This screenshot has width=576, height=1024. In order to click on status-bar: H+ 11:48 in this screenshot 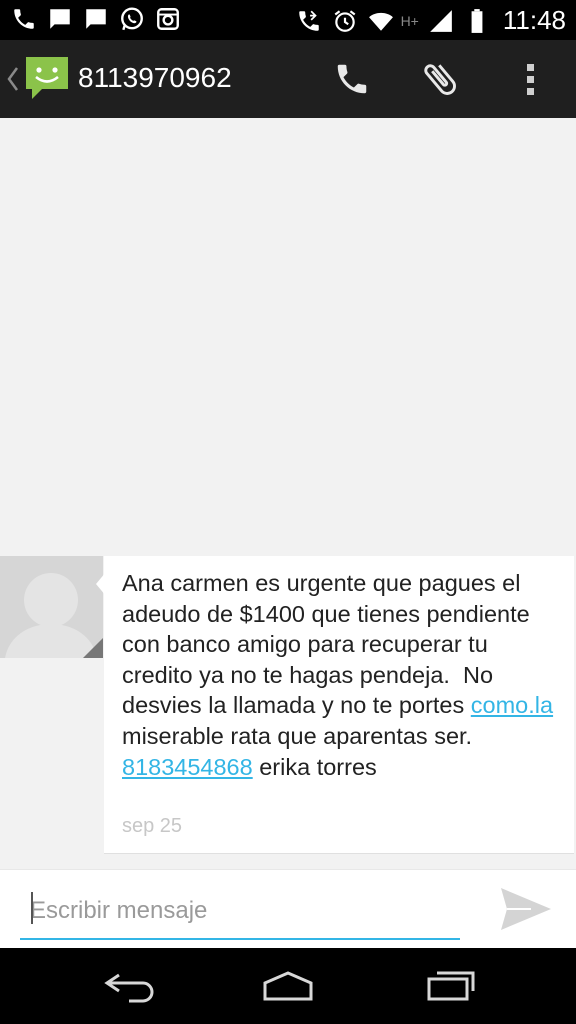, I will do `click(288, 20)`.